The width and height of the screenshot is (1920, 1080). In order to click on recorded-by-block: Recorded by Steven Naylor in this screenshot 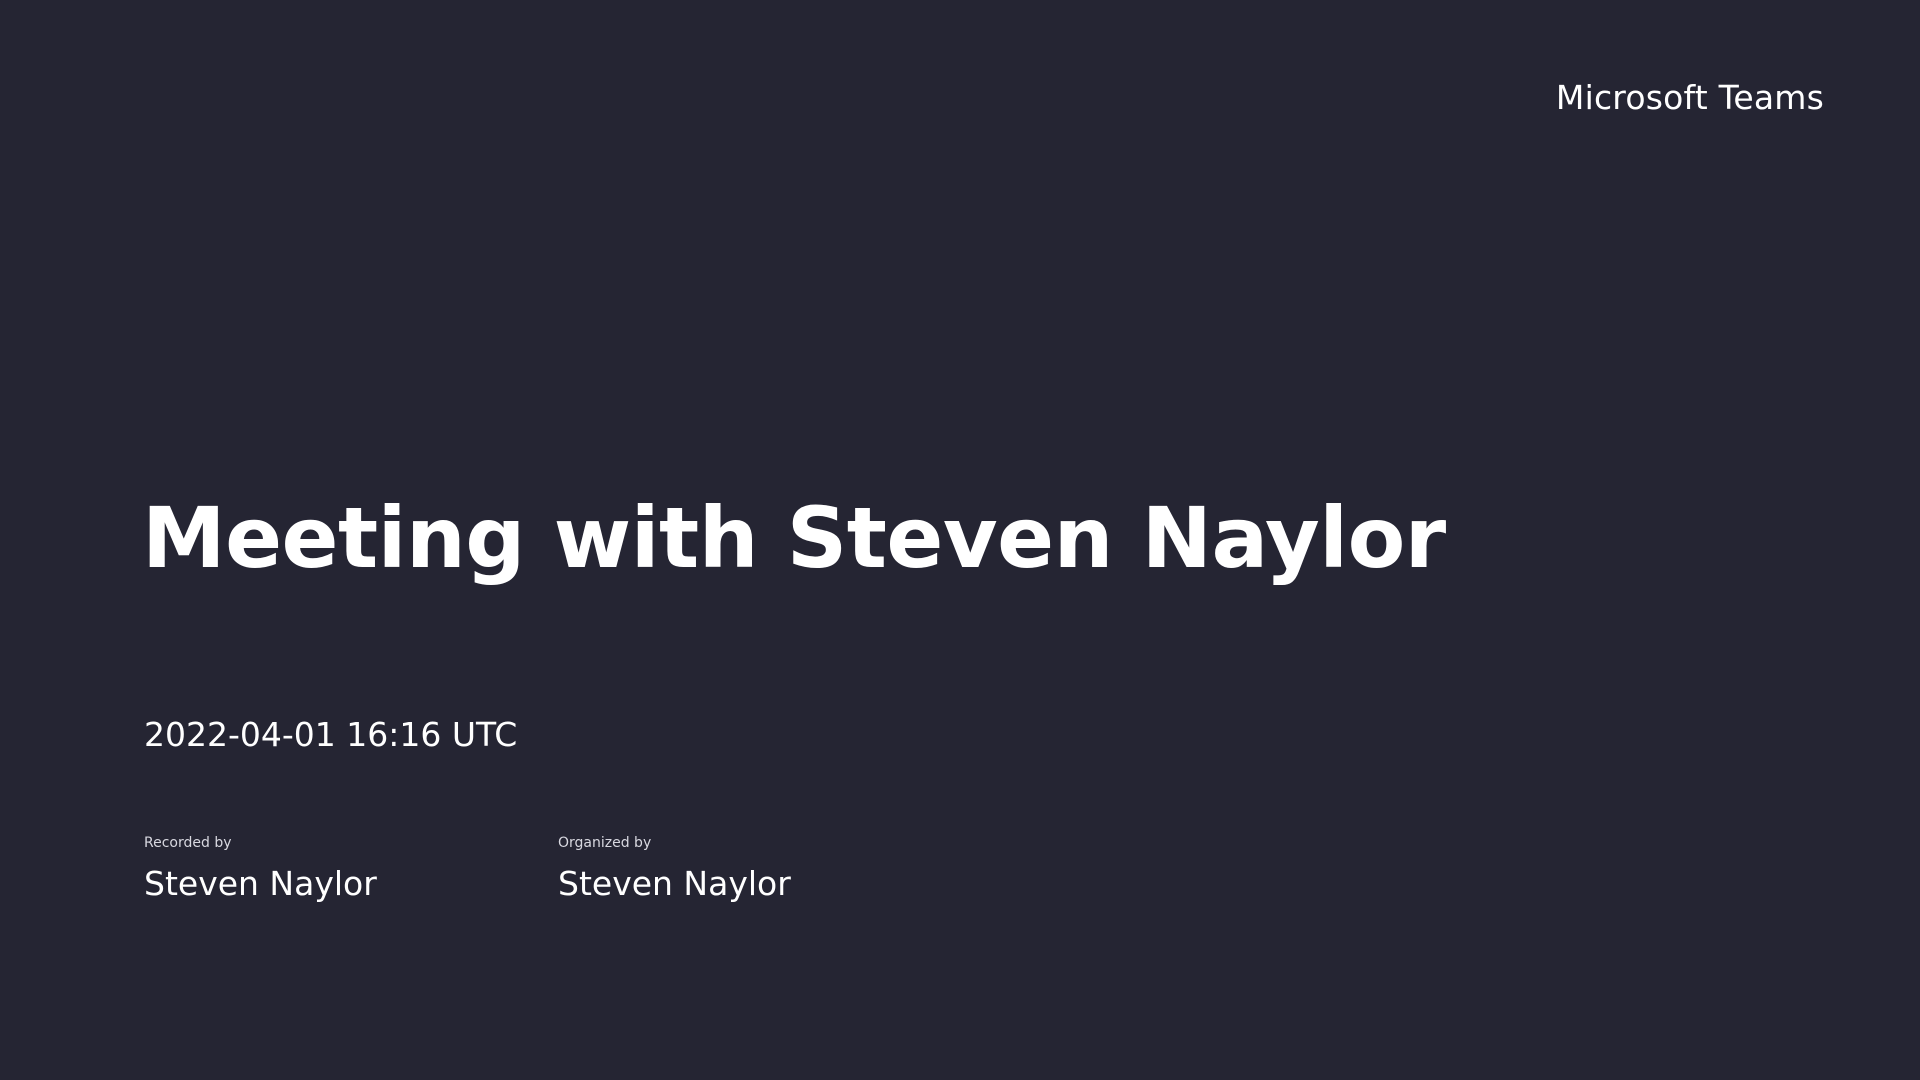, I will do `click(260, 869)`.